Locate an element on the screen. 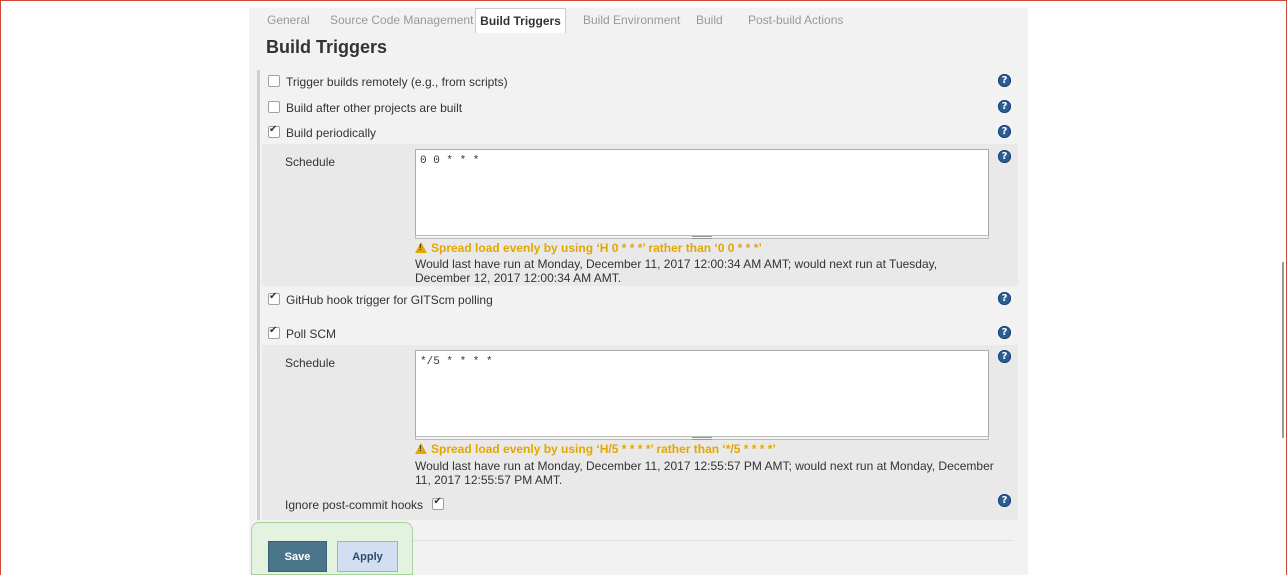 This screenshot has width=1287, height=575. build-after-row: Build after other projects are built is located at coordinates (365, 108).